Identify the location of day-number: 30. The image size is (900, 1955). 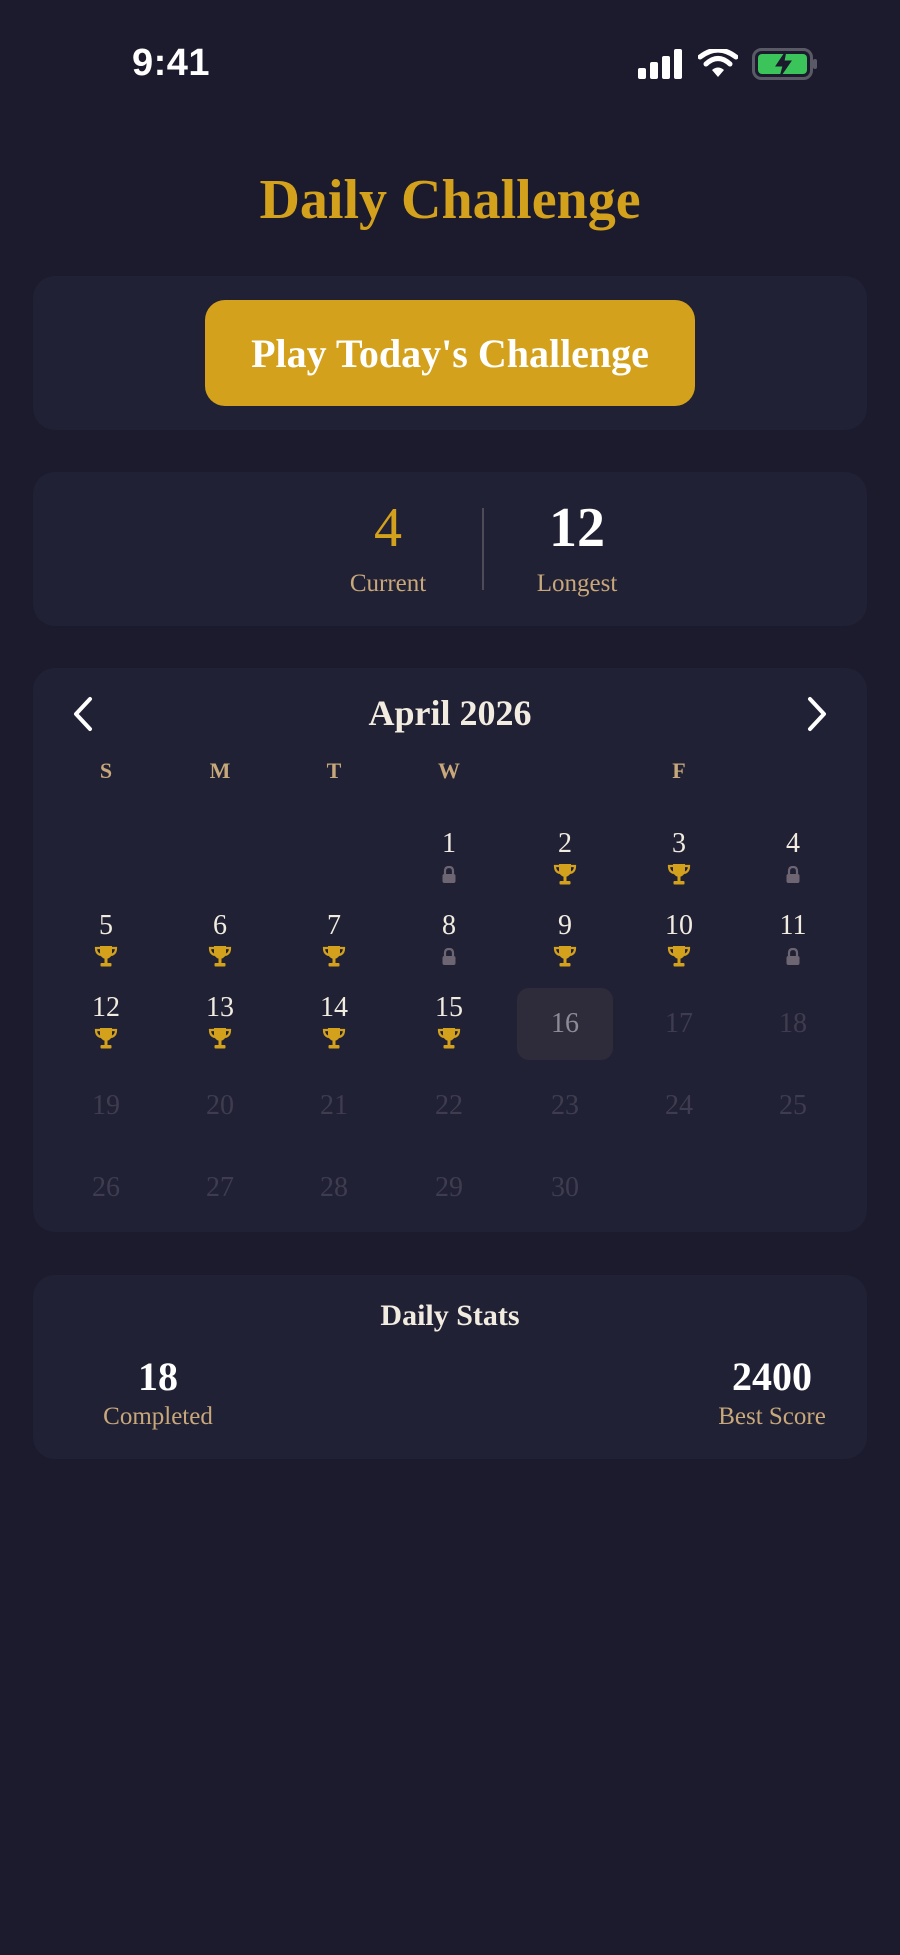
(565, 1187).